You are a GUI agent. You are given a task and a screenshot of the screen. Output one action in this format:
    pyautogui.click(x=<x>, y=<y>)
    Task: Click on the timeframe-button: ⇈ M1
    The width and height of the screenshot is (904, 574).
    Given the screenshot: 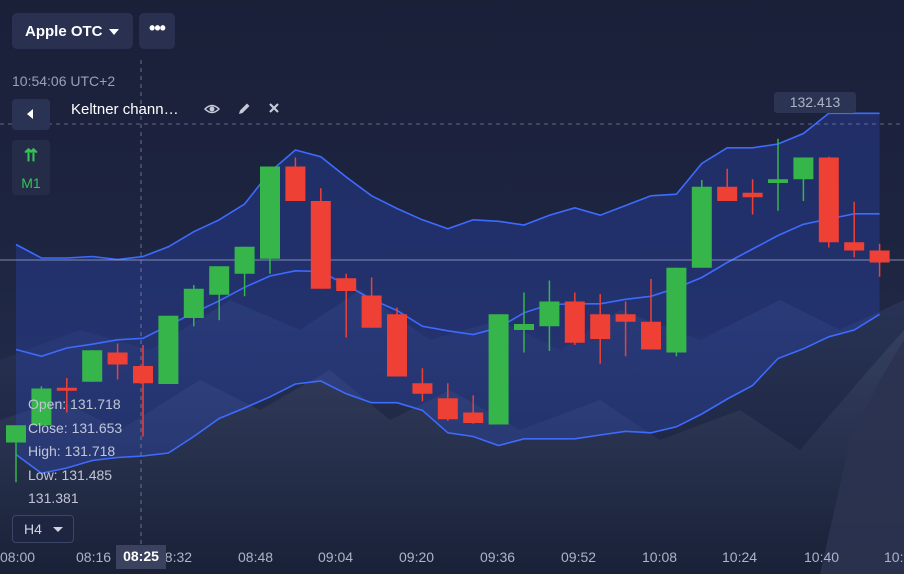 What is the action you would take?
    pyautogui.click(x=31, y=167)
    